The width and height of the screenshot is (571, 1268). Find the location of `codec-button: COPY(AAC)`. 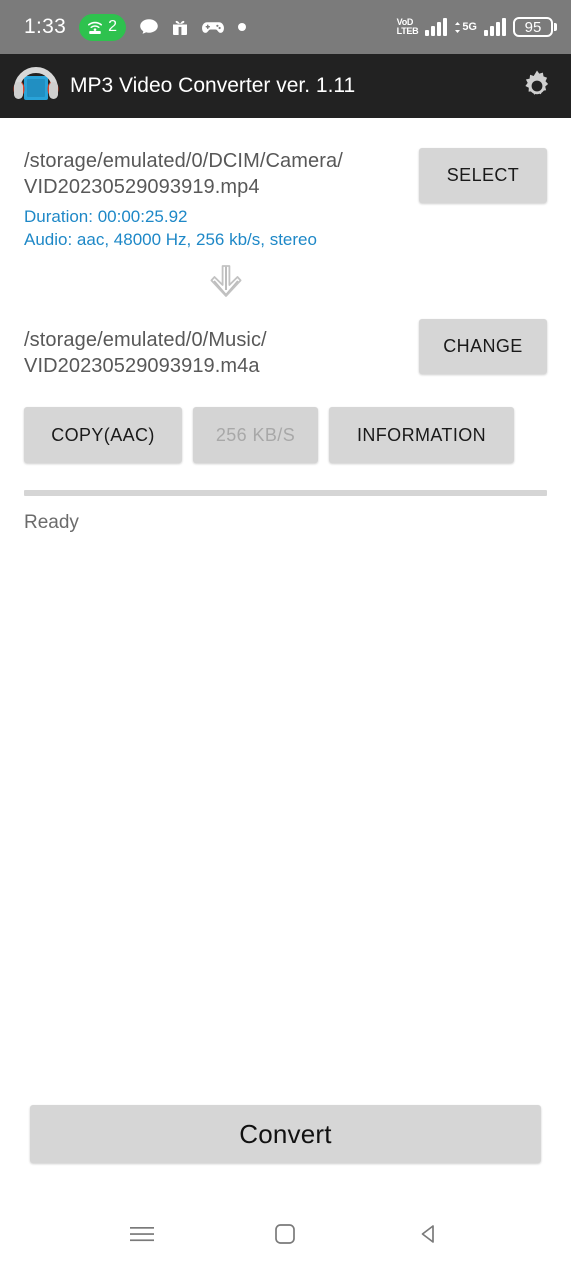

codec-button: COPY(AAC) is located at coordinates (103, 435).